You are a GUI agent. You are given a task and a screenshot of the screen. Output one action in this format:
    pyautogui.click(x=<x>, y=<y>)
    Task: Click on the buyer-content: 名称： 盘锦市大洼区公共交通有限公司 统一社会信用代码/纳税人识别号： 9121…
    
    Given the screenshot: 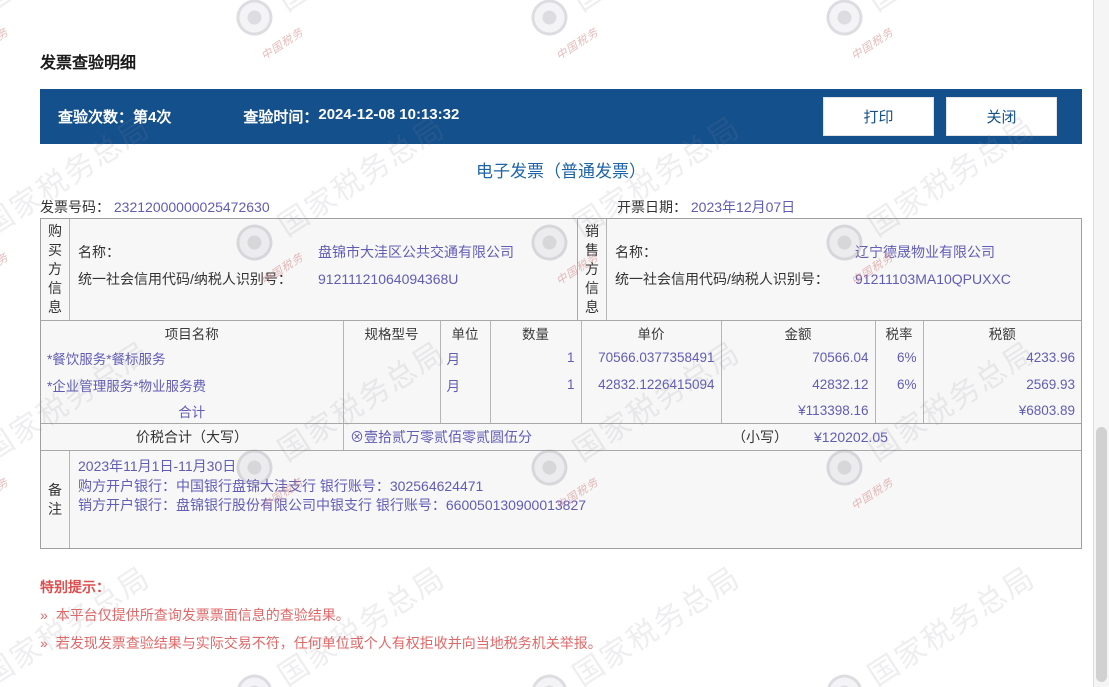 What is the action you would take?
    pyautogui.click(x=323, y=269)
    